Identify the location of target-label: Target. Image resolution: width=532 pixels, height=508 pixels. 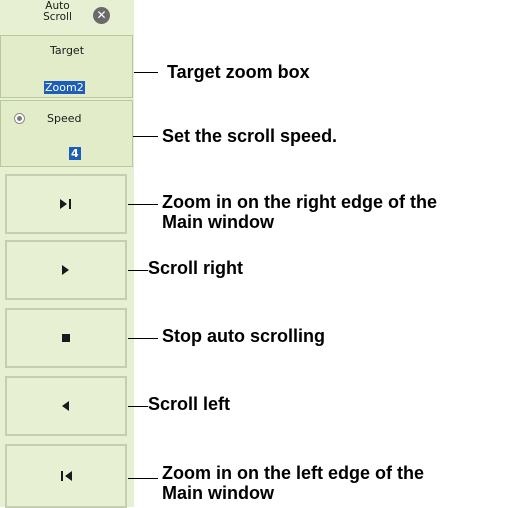
(67, 50).